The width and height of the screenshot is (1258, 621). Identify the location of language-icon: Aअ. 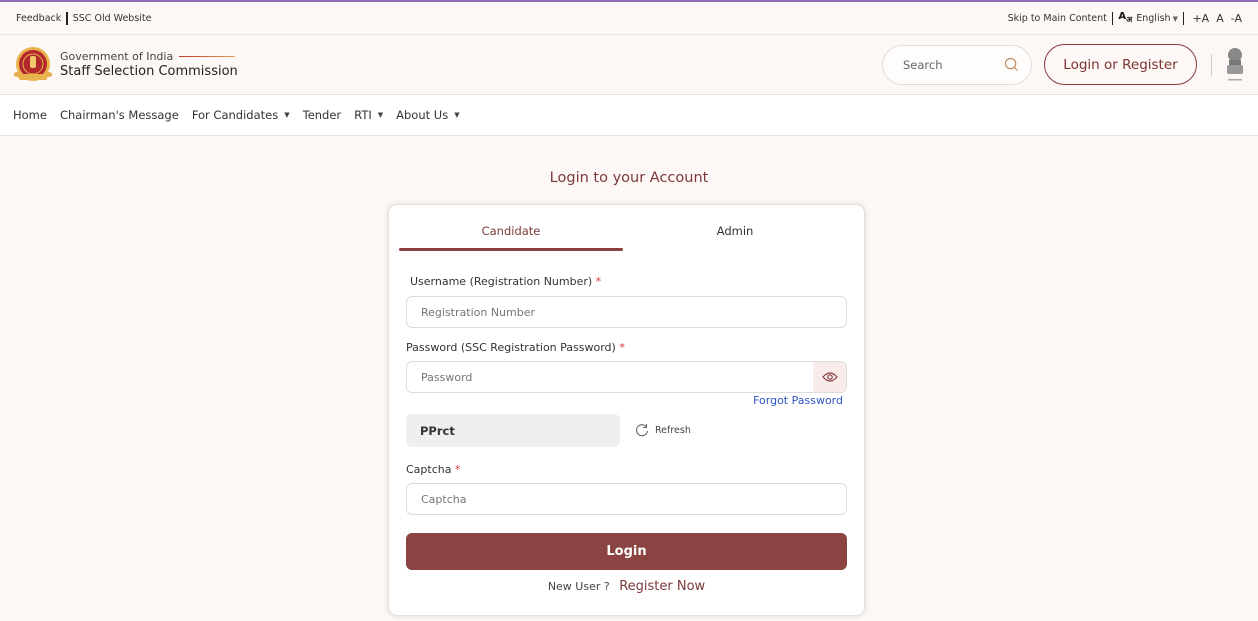
(1125, 18).